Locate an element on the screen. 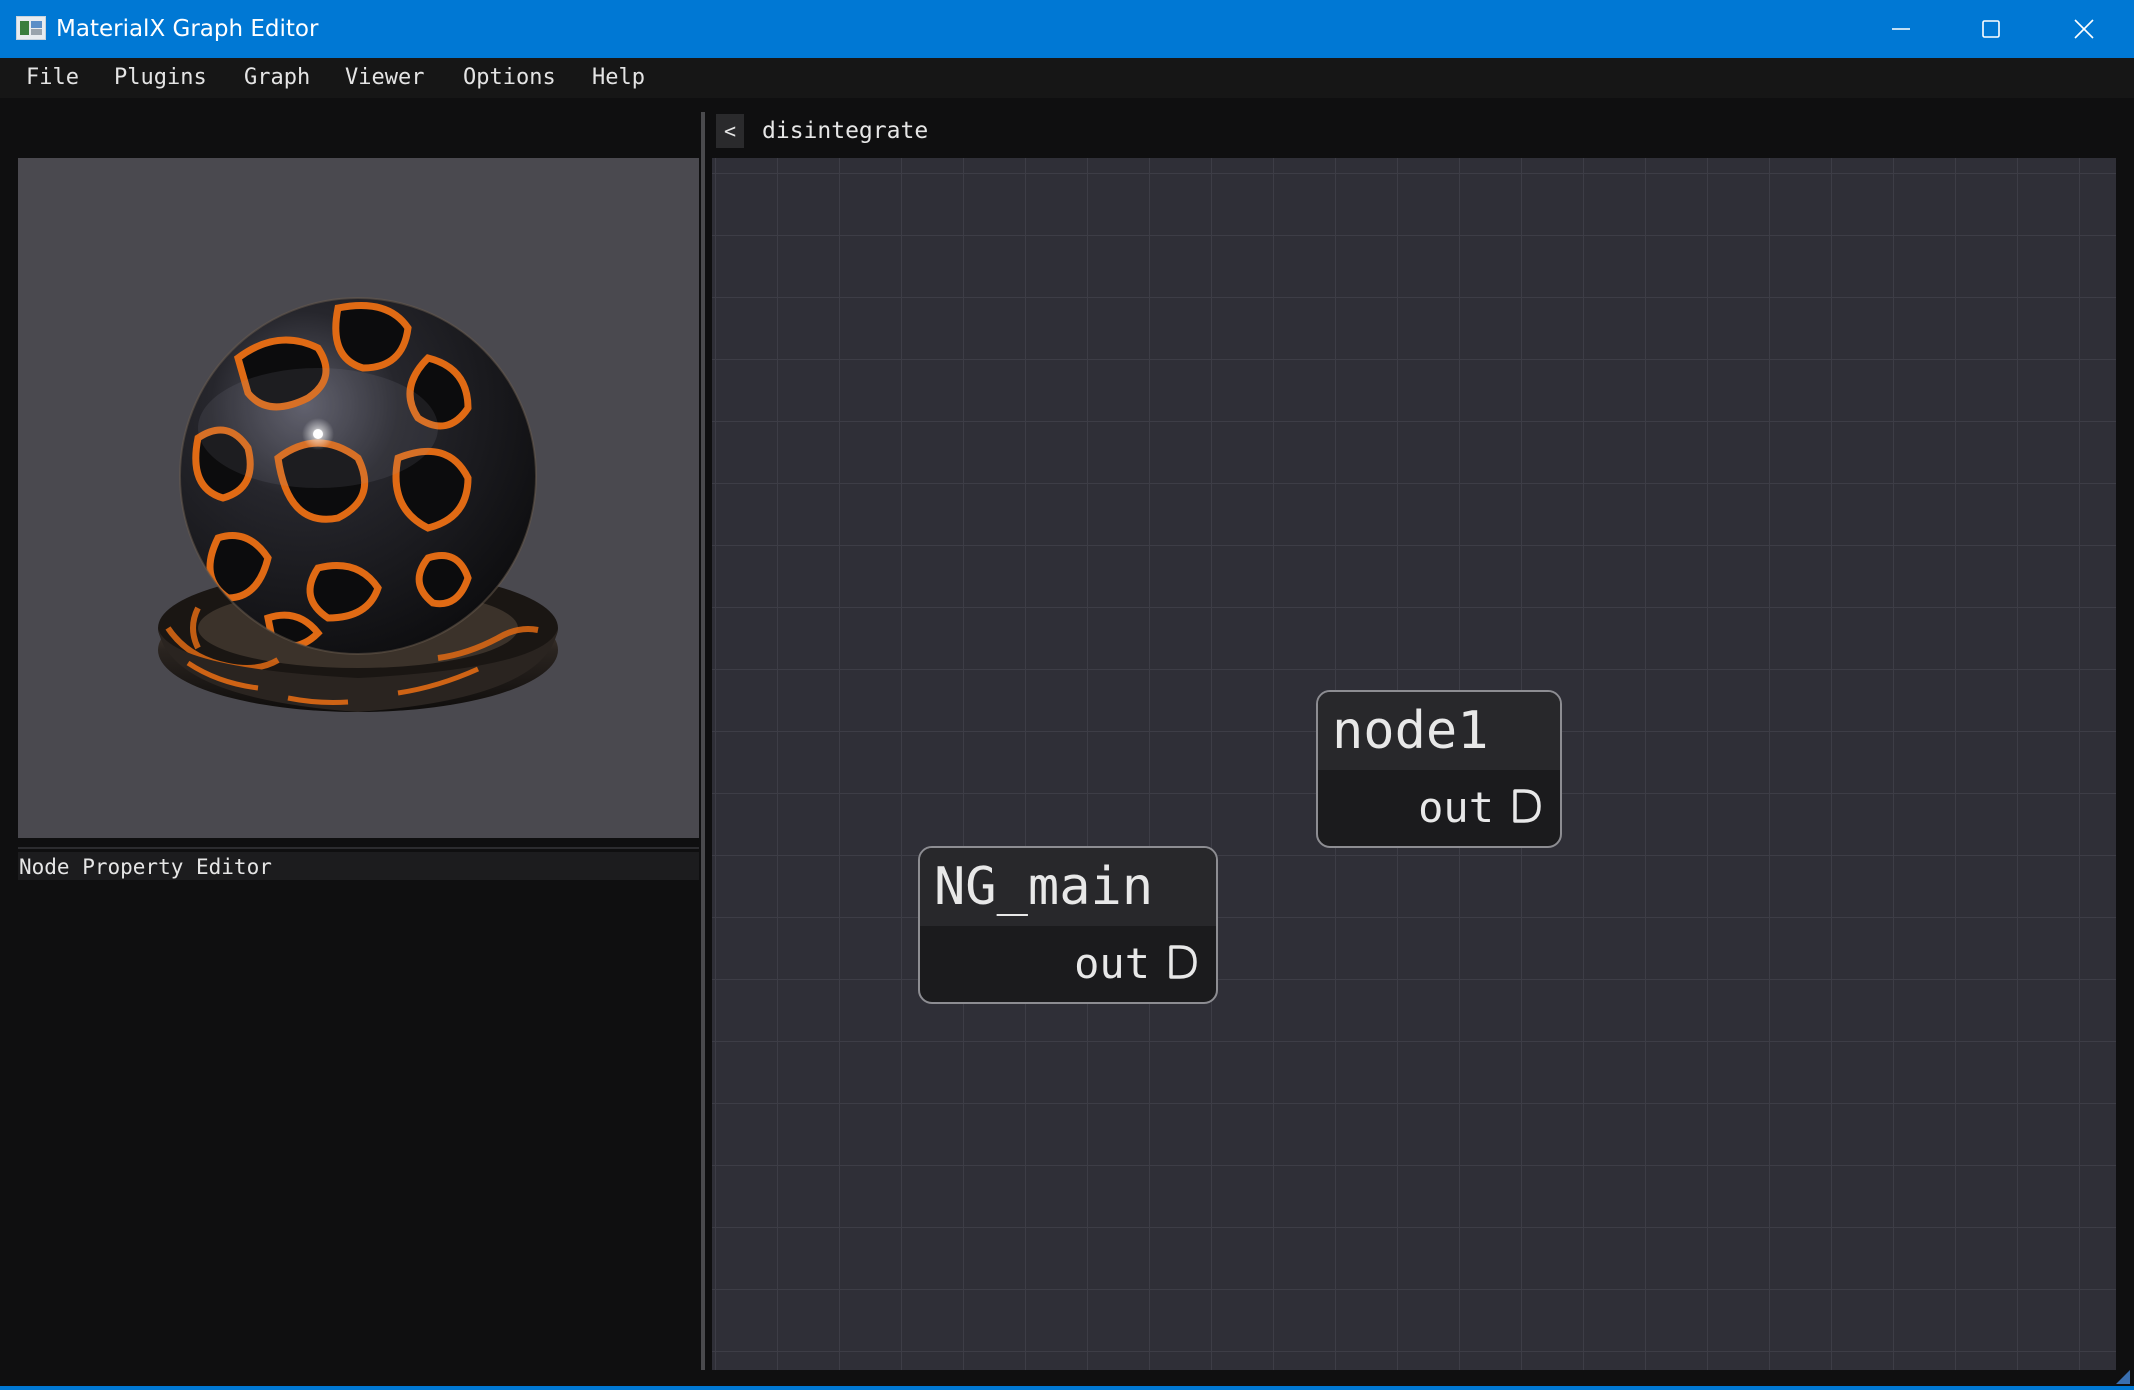 This screenshot has height=1390, width=2134. material-preview-image is located at coordinates (358, 504).